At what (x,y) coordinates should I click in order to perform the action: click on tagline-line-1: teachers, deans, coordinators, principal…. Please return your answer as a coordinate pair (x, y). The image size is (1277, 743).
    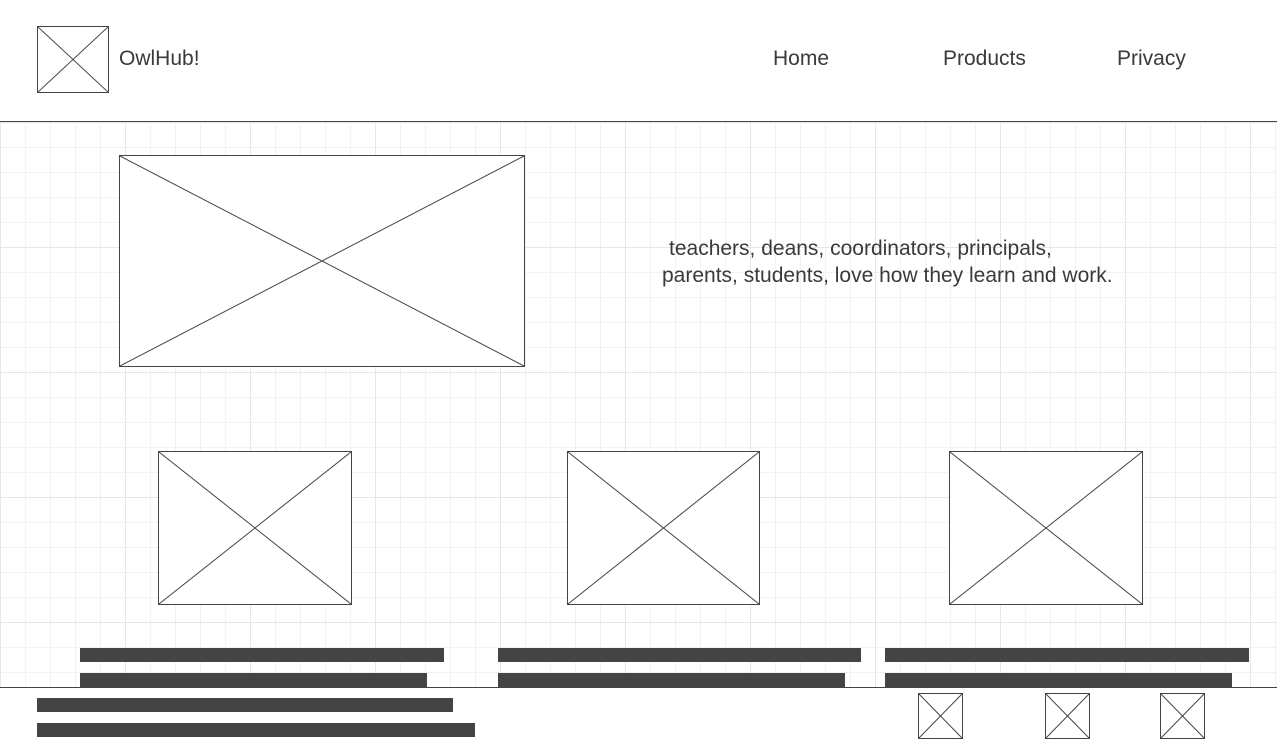
    Looking at the image, I should click on (860, 248).